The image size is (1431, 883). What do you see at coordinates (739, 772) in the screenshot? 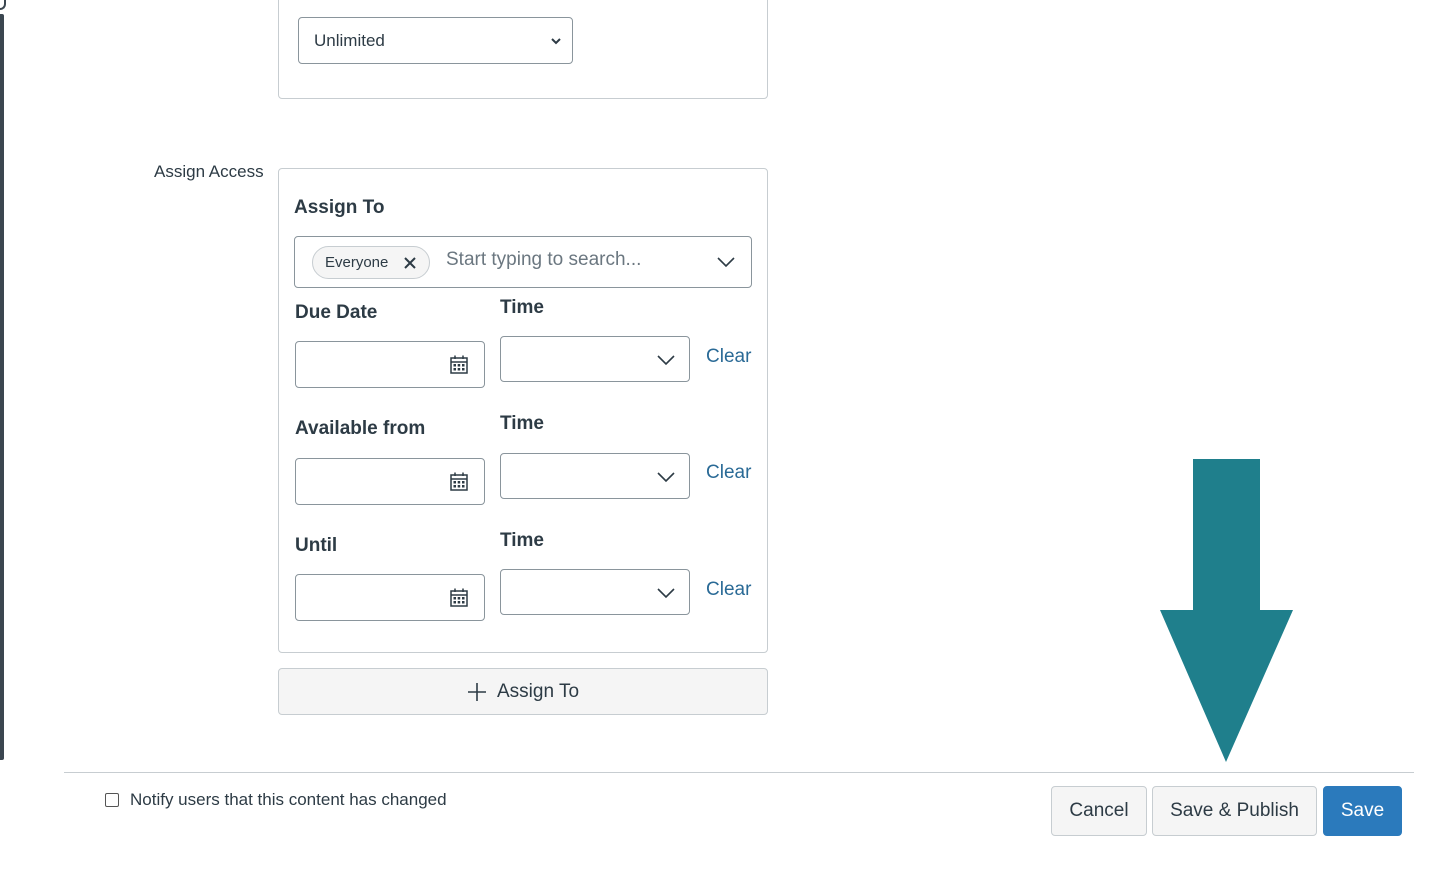
I see `footer-divider` at bounding box center [739, 772].